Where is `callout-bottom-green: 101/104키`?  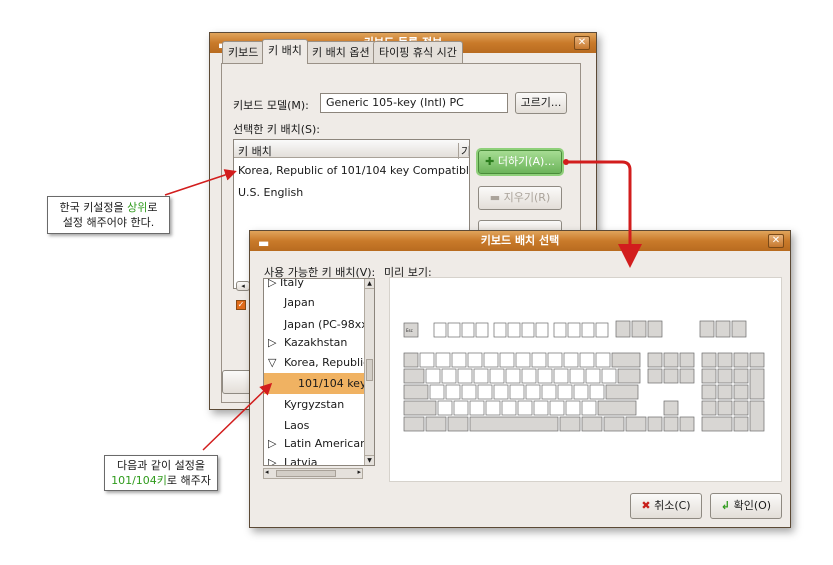 callout-bottom-green: 101/104키 is located at coordinates (139, 480).